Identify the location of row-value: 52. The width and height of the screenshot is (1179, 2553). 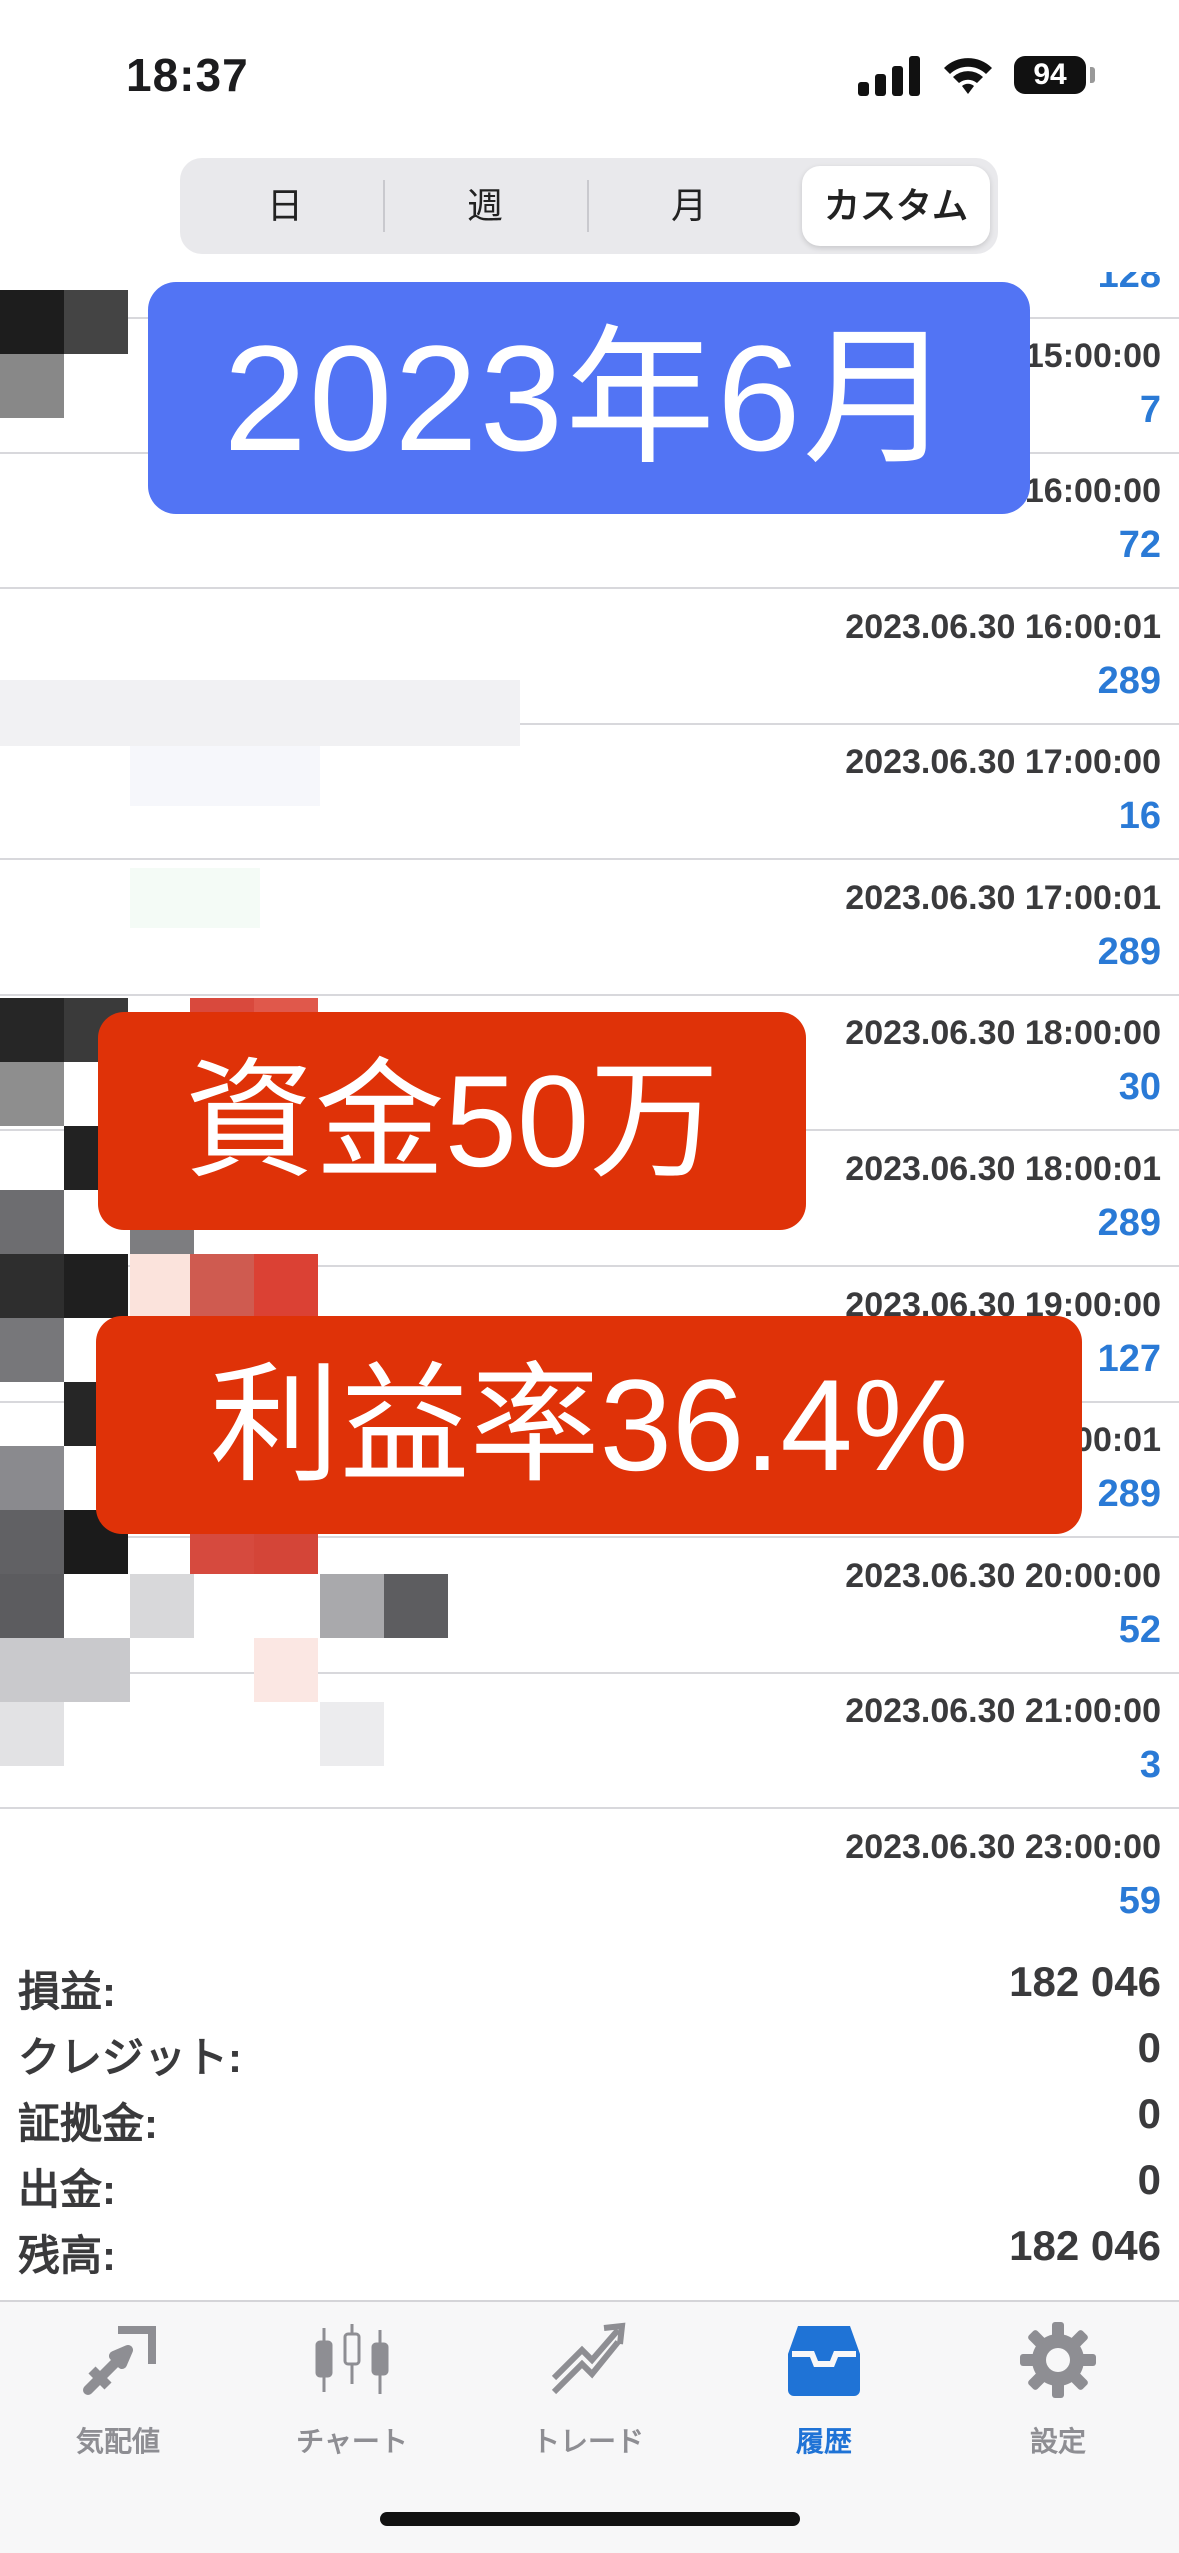
(1139, 1630).